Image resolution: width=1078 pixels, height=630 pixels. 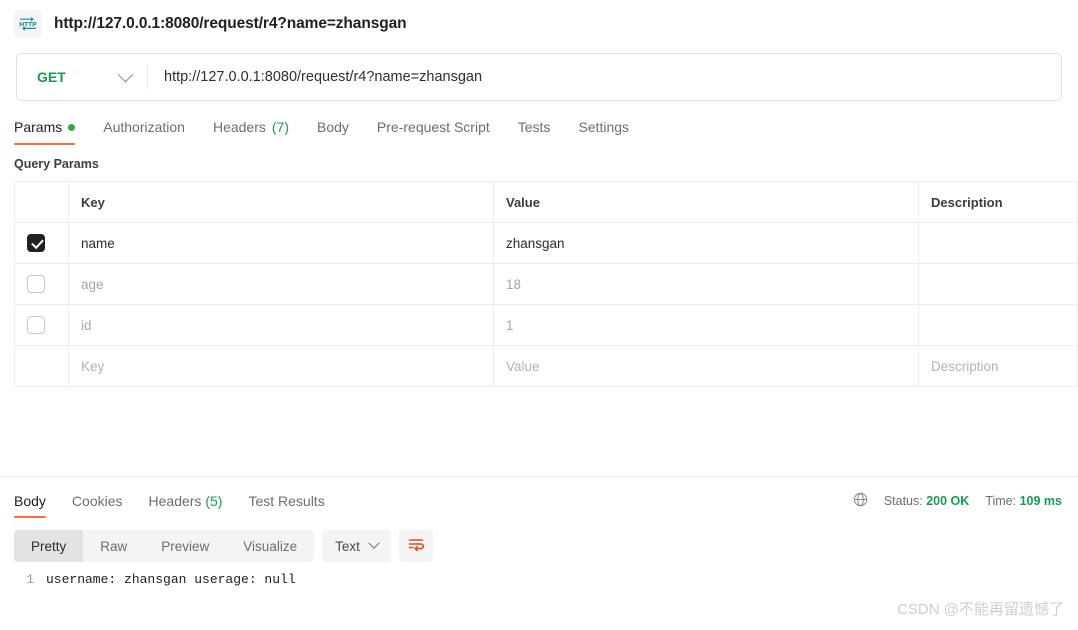 I want to click on tab-tests-label: Tests, so click(x=534, y=127).